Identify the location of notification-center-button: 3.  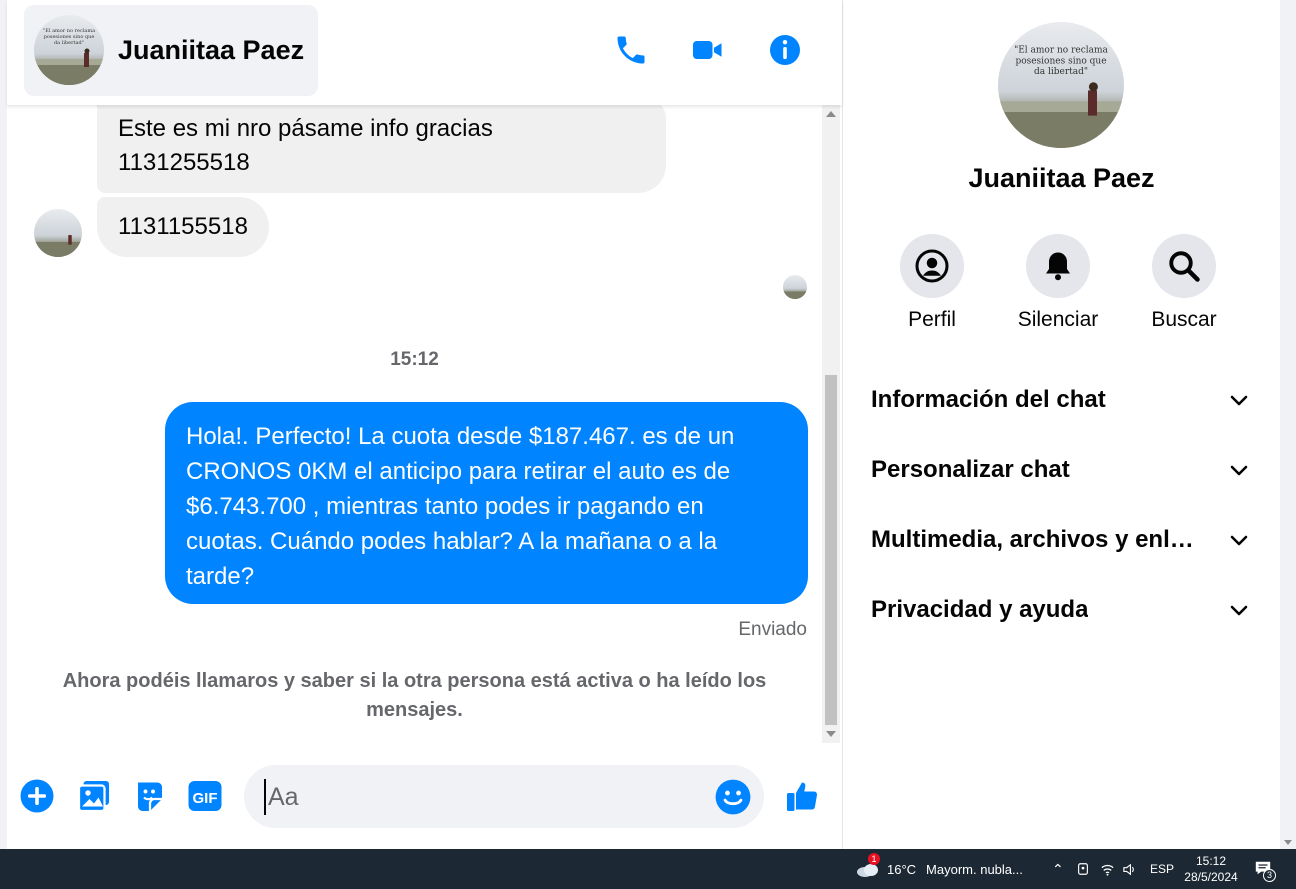
(1265, 869).